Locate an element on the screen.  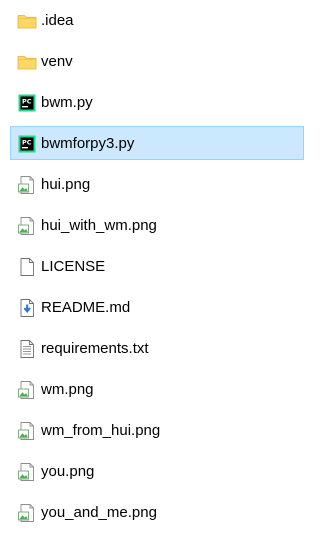
file-row-hui-with-wm-png: hui_with_wm.png is located at coordinates (157, 225).